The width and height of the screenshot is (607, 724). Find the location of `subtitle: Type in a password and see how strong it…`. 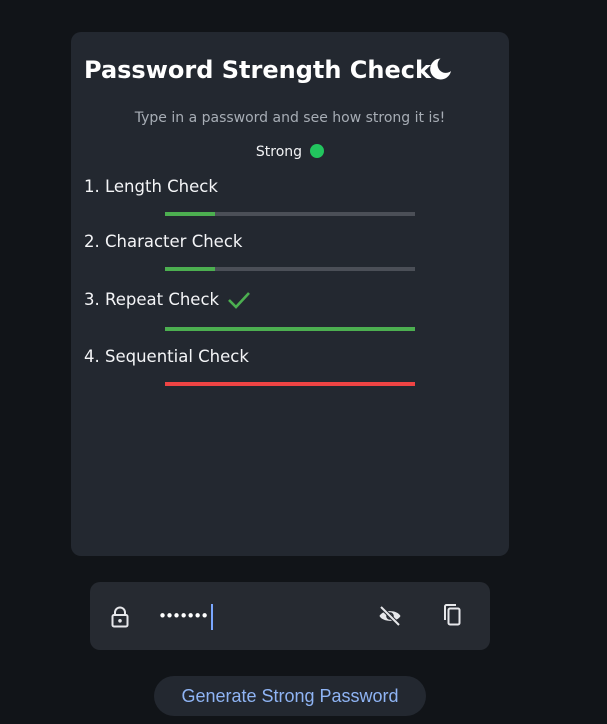

subtitle: Type in a password and see how strong it… is located at coordinates (290, 118).